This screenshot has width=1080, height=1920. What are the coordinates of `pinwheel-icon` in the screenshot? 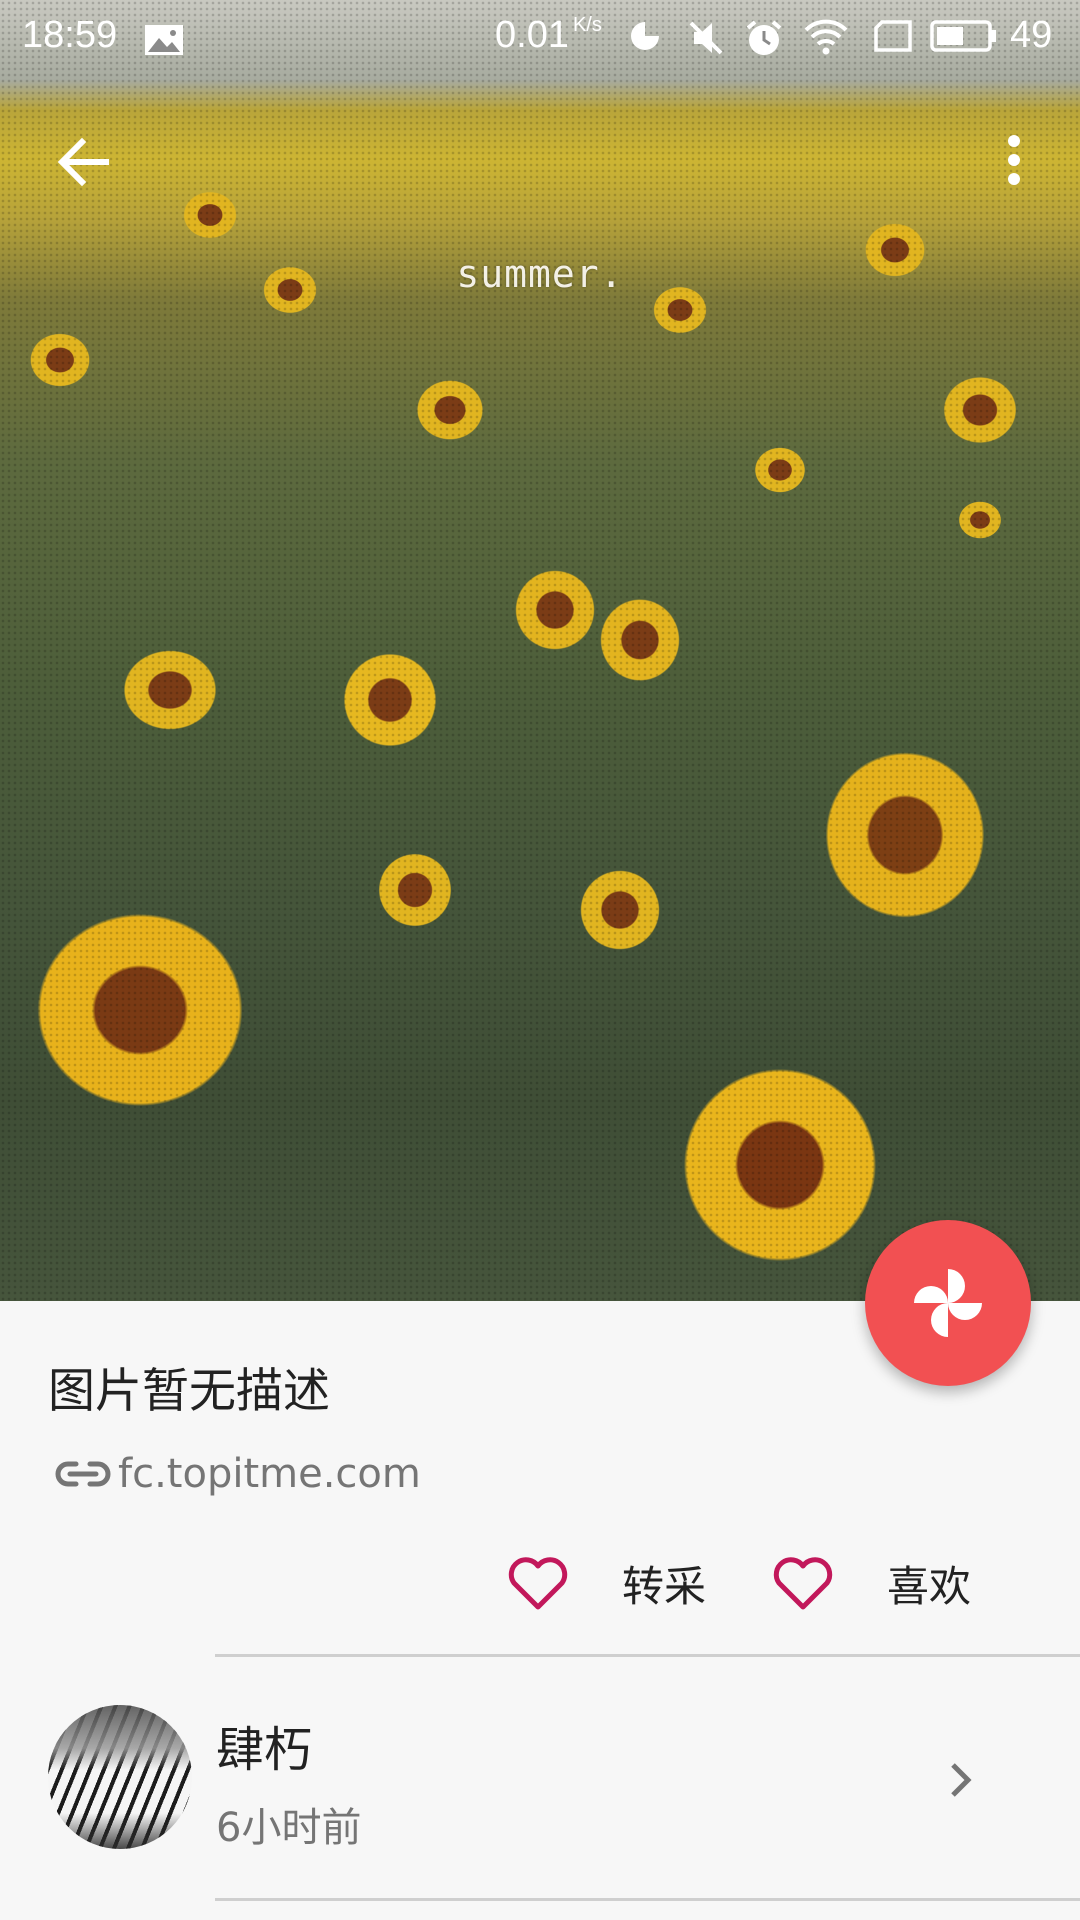 It's located at (948, 1303).